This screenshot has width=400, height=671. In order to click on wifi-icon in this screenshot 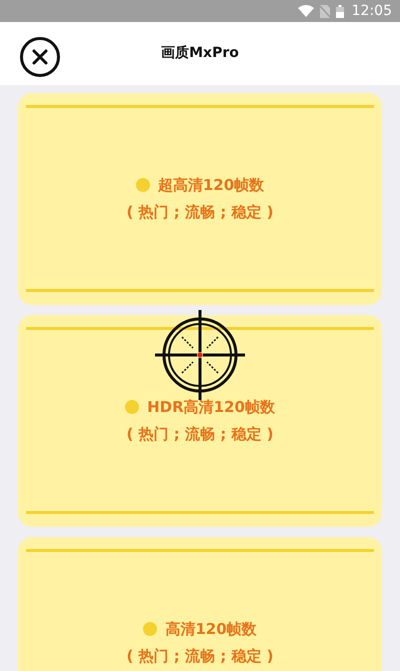, I will do `click(306, 11)`.